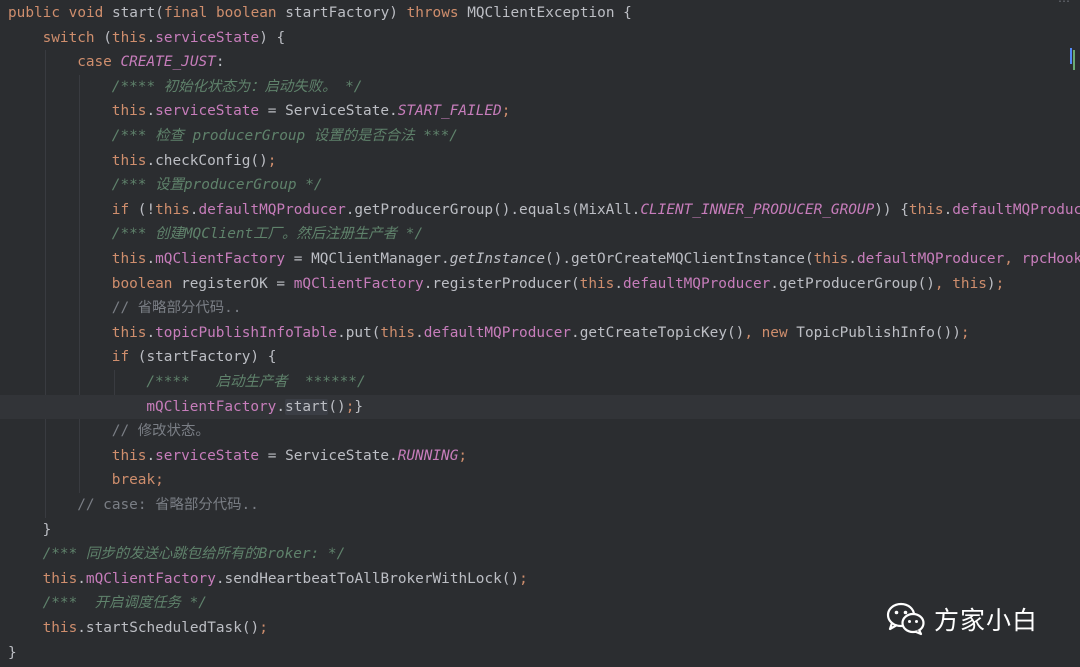 This screenshot has width=1080, height=667. What do you see at coordinates (540, 234) in the screenshot?
I see `code-line: /*** 创建MQClient工厂。然后注册生产者 */` at bounding box center [540, 234].